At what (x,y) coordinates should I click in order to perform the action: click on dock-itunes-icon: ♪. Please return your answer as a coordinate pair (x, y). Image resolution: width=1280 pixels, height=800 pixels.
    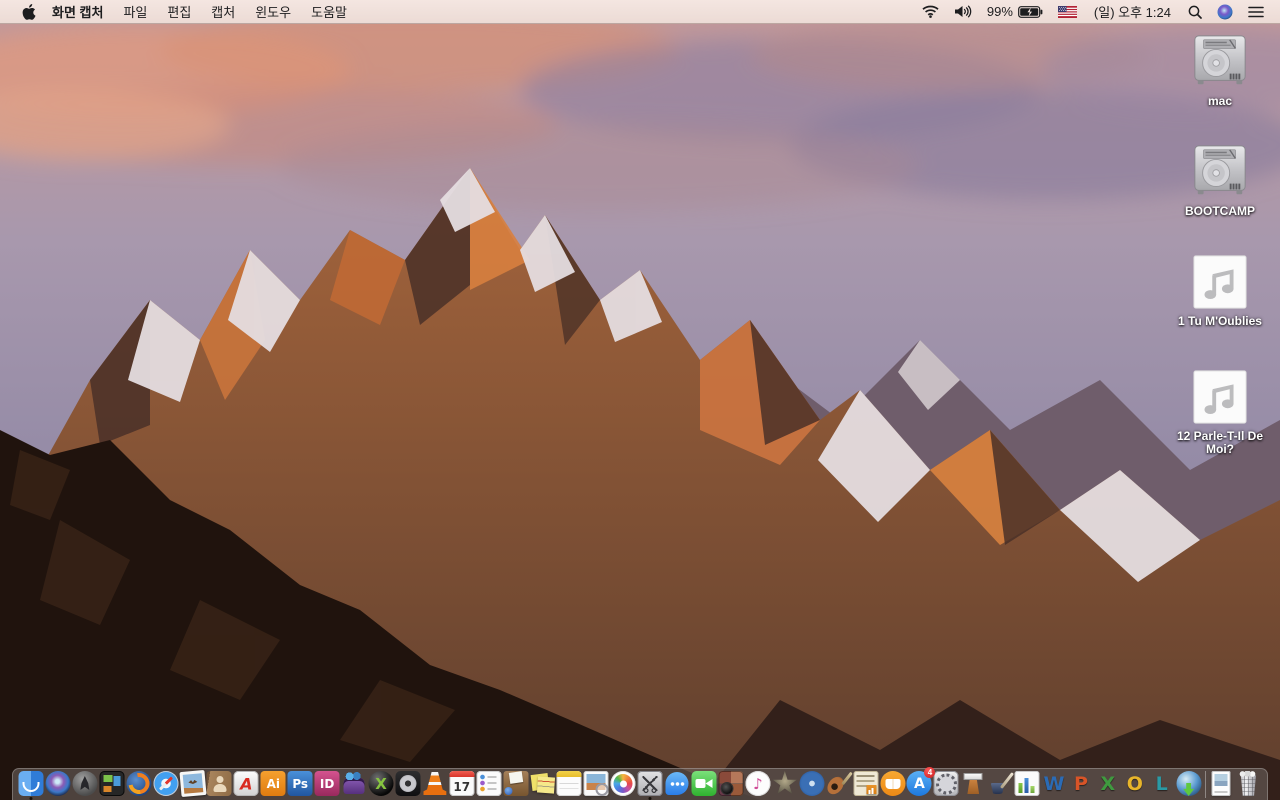
    Looking at the image, I should click on (758, 784).